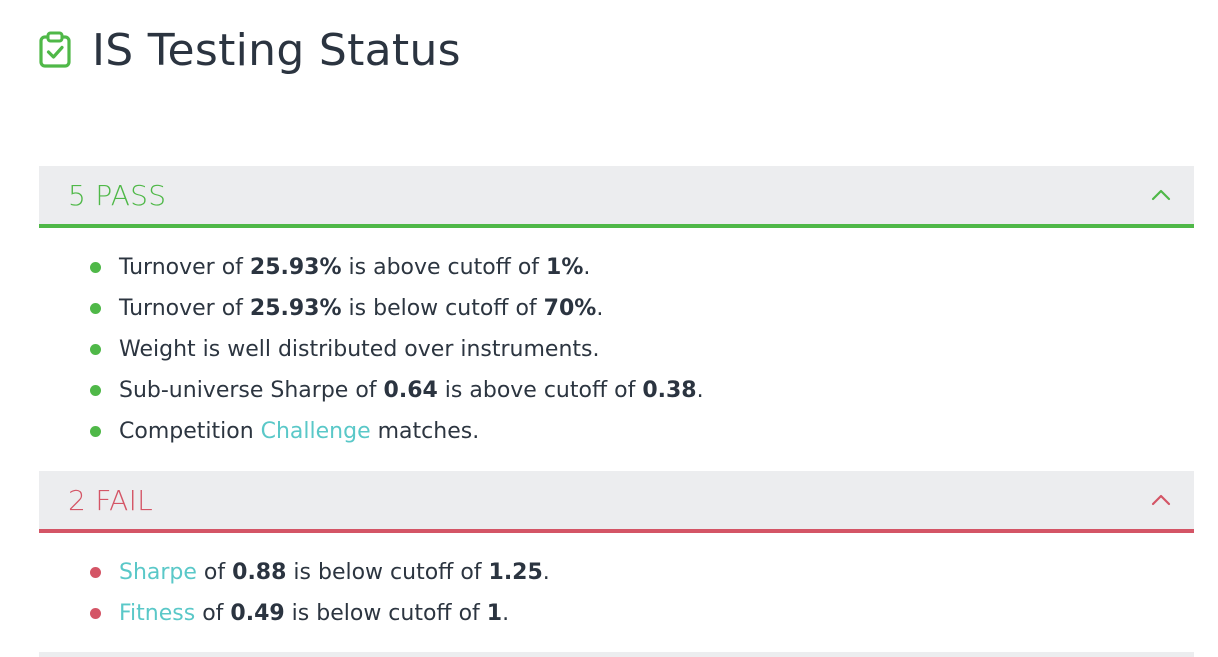 Image resolution: width=1218 pixels, height=657 pixels. I want to click on result-item: Fitness of 0.49 is below cutoff of 1., so click(641, 613).